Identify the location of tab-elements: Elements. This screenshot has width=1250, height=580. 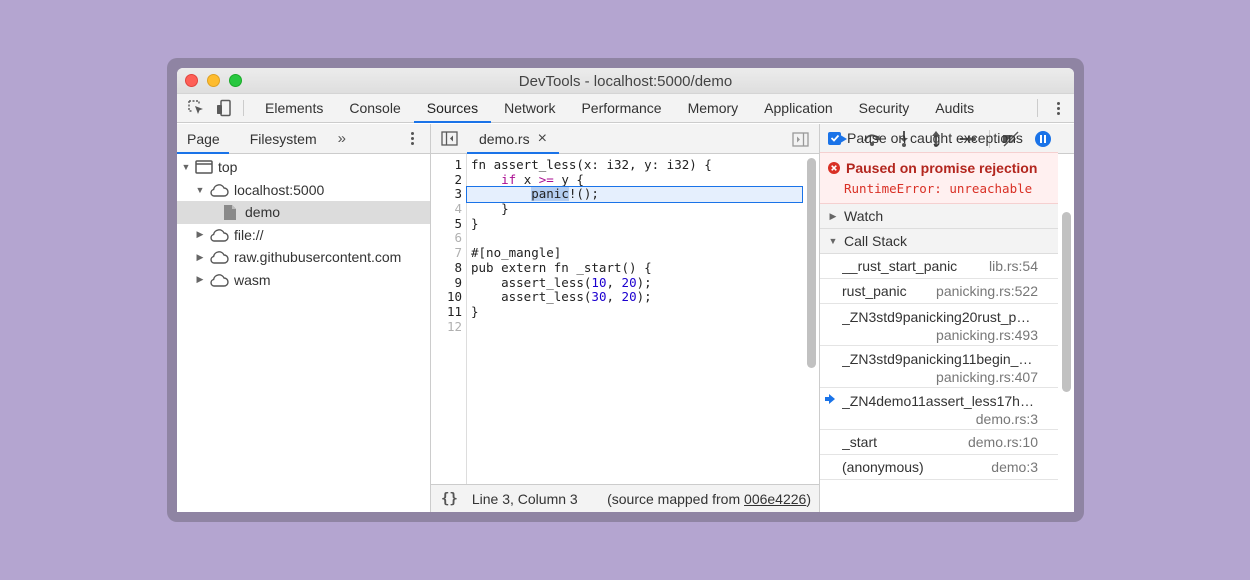
(294, 108).